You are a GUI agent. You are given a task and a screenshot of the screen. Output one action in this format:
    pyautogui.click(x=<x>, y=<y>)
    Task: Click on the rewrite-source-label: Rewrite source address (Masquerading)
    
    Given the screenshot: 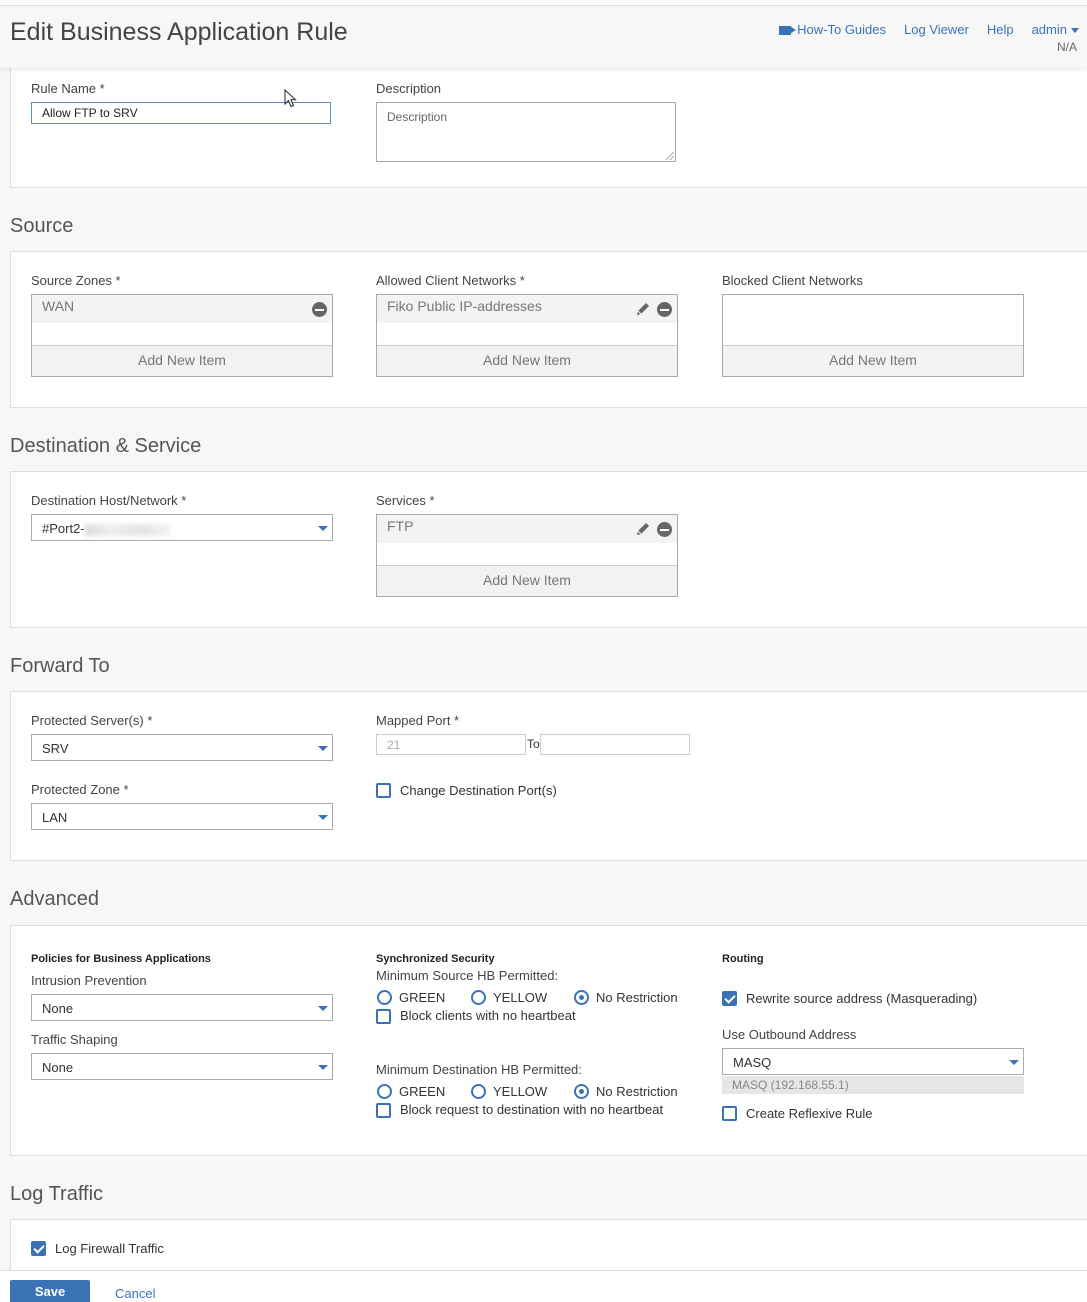 What is the action you would take?
    pyautogui.click(x=862, y=998)
    